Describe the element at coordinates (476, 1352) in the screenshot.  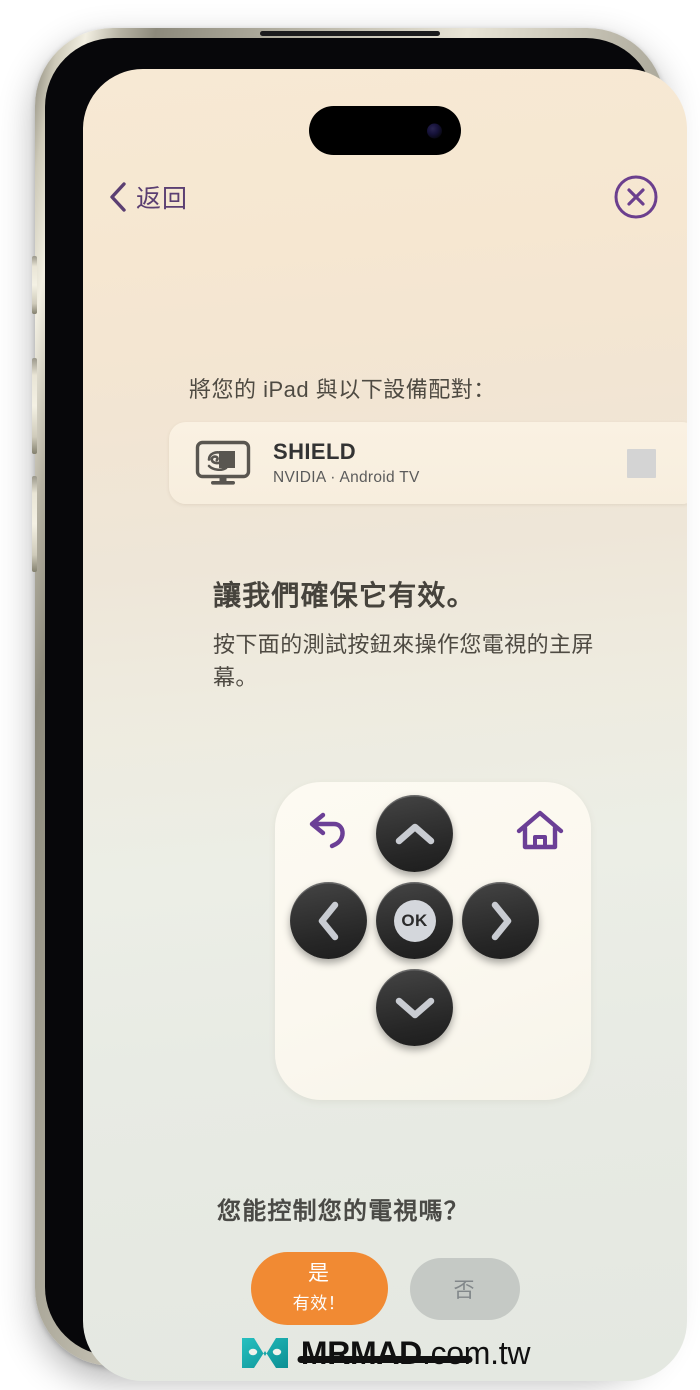
I see `watermark-domain: .com.tw` at that location.